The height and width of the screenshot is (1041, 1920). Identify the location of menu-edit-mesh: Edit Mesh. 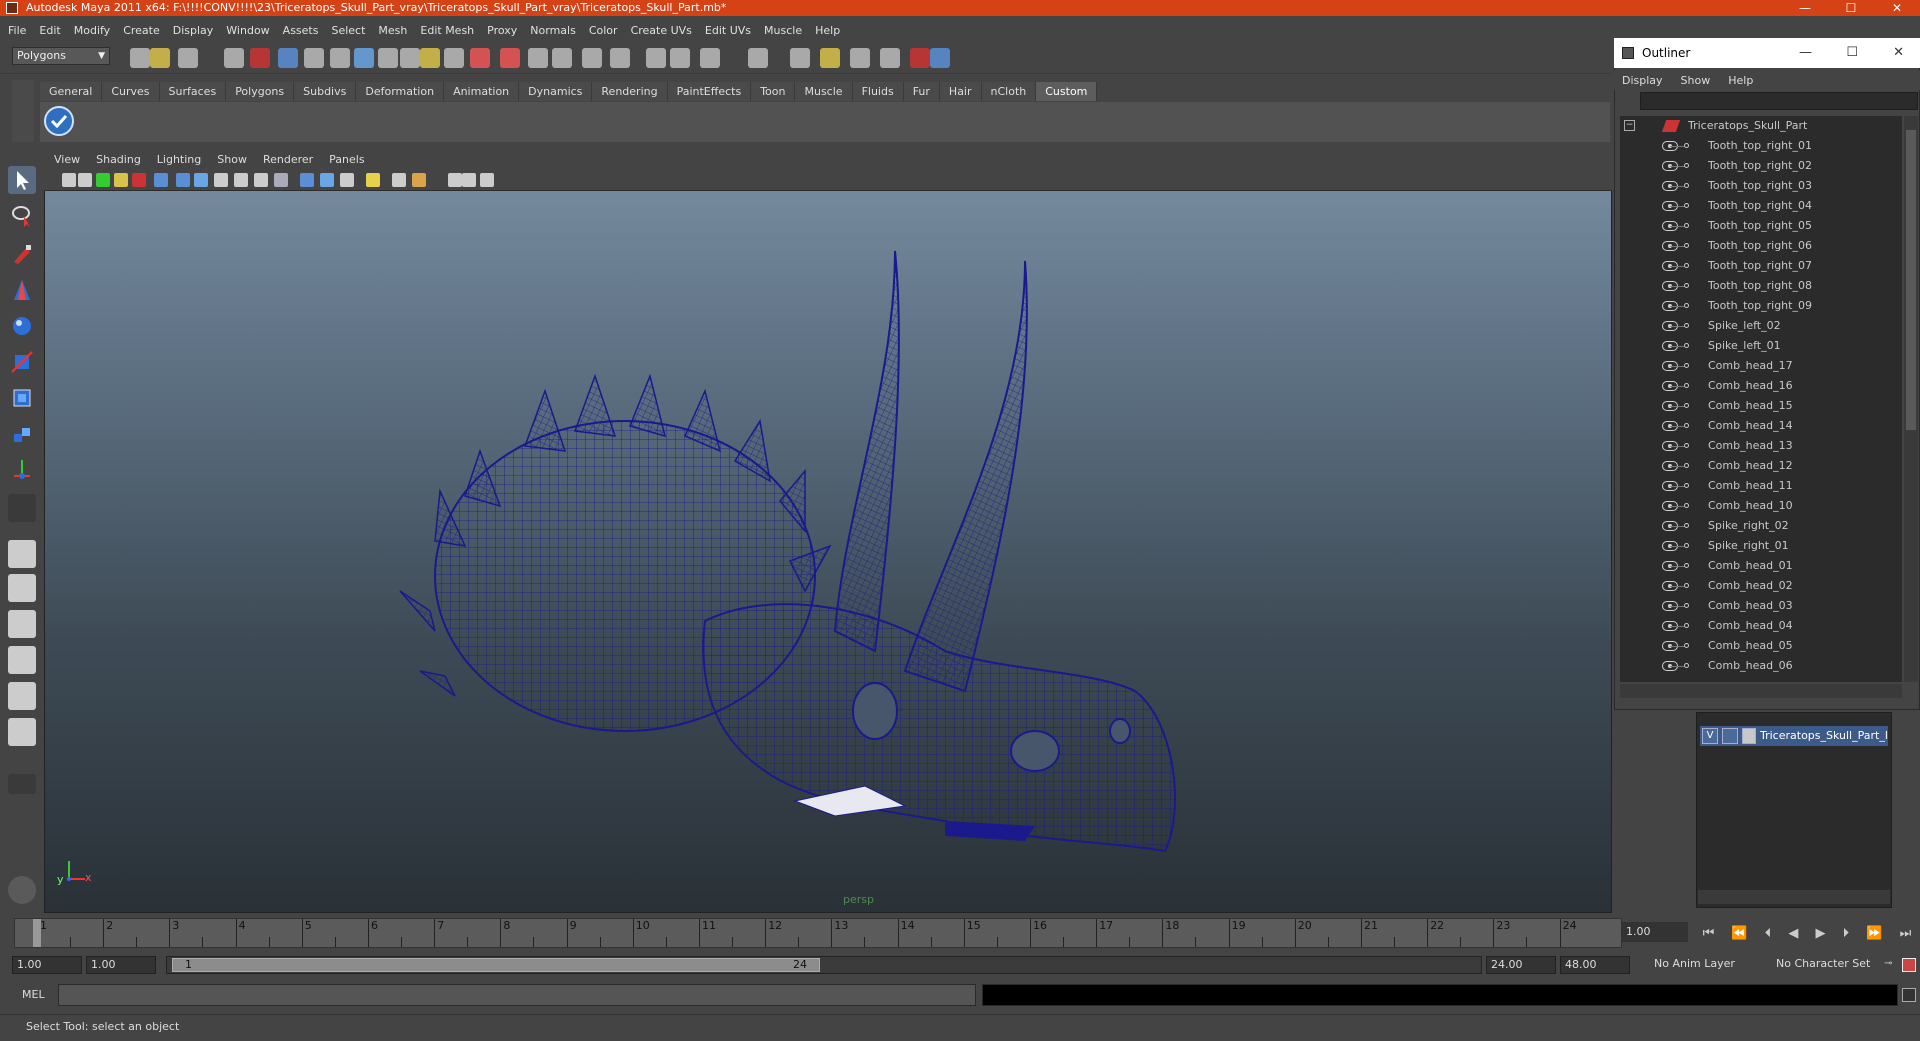
(447, 30).